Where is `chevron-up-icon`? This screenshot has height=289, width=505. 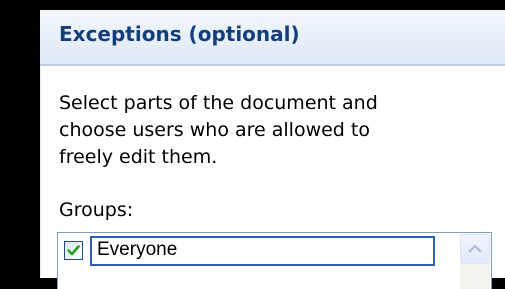
chevron-up-icon is located at coordinates (475, 248).